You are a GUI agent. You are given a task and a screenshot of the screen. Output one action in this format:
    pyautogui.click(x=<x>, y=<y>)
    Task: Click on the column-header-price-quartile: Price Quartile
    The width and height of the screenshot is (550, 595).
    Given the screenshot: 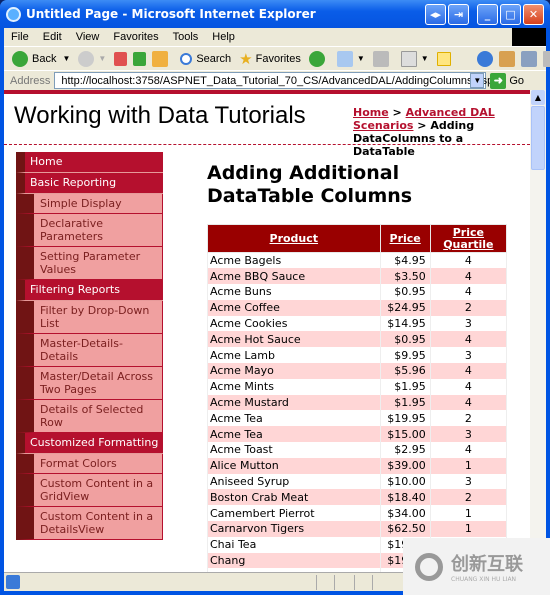 What is the action you would take?
    pyautogui.click(x=468, y=238)
    